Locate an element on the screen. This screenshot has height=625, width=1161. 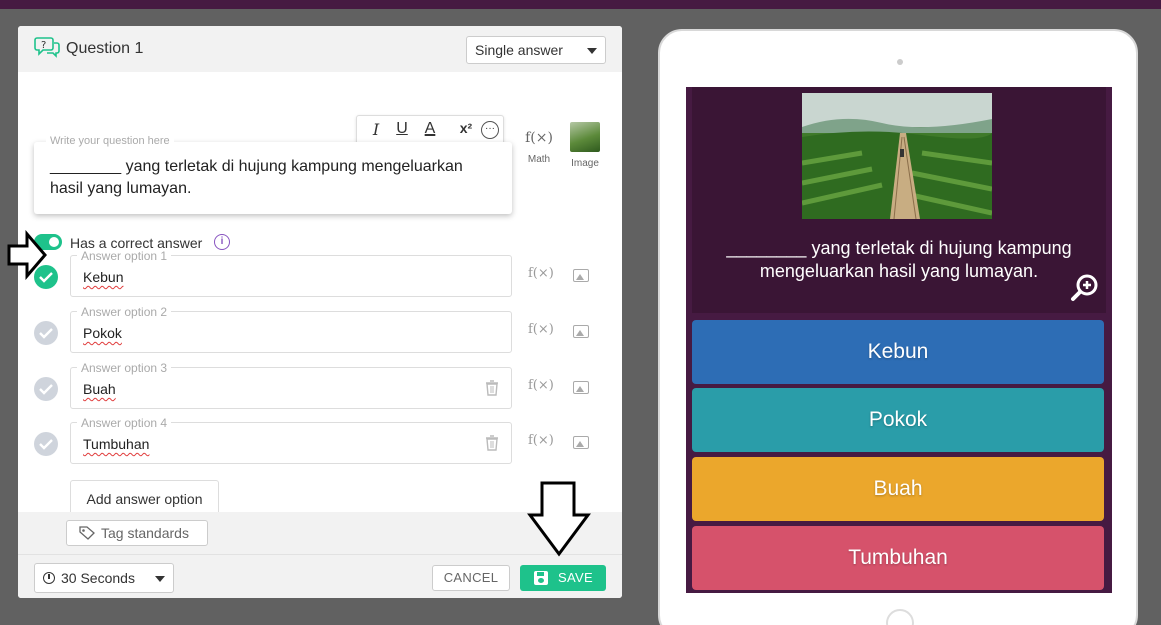
clock-icon is located at coordinates (49, 578).